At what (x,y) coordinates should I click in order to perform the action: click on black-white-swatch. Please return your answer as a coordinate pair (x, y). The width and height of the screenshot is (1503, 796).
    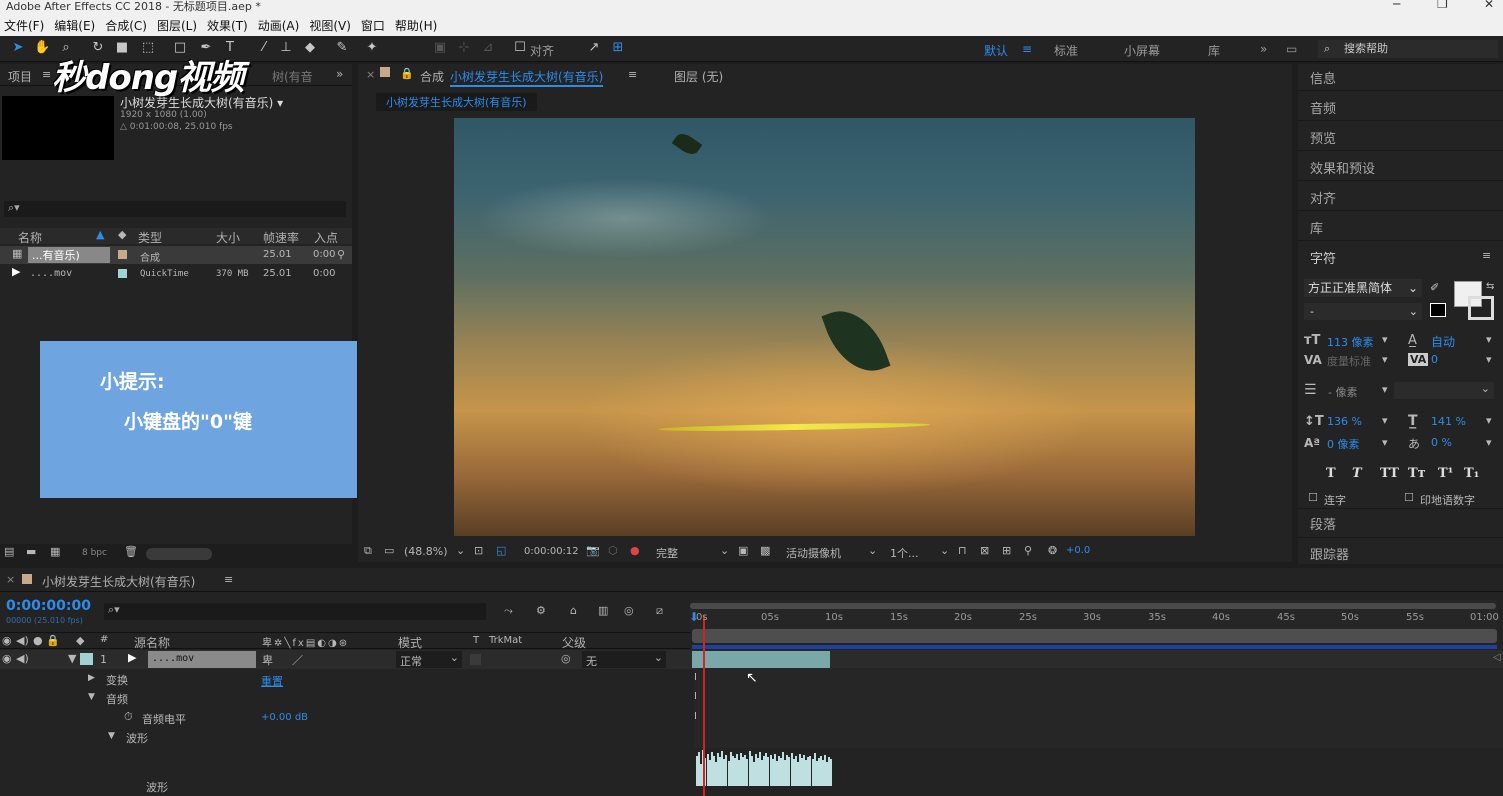
    Looking at the image, I should click on (1438, 310).